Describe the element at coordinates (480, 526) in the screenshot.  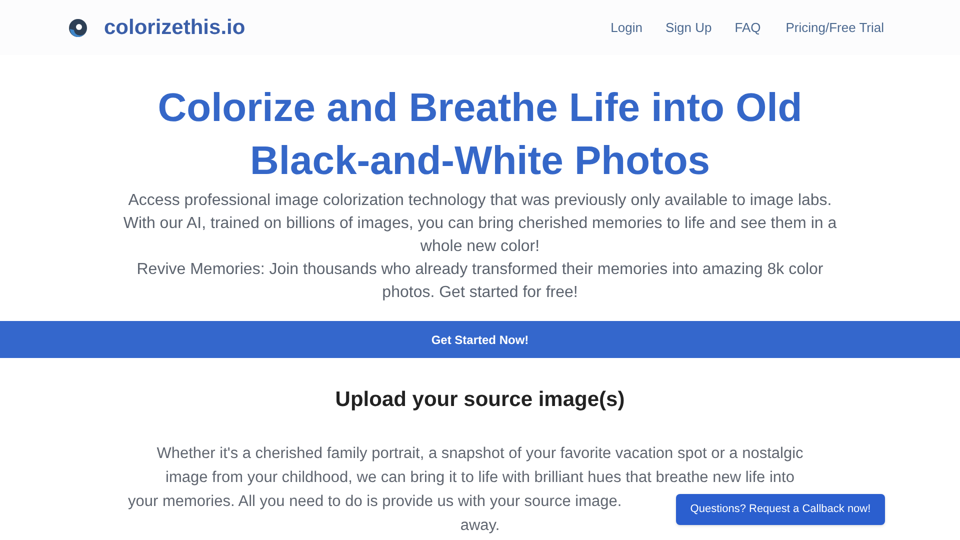
I see `upload-description-line: away.` at that location.